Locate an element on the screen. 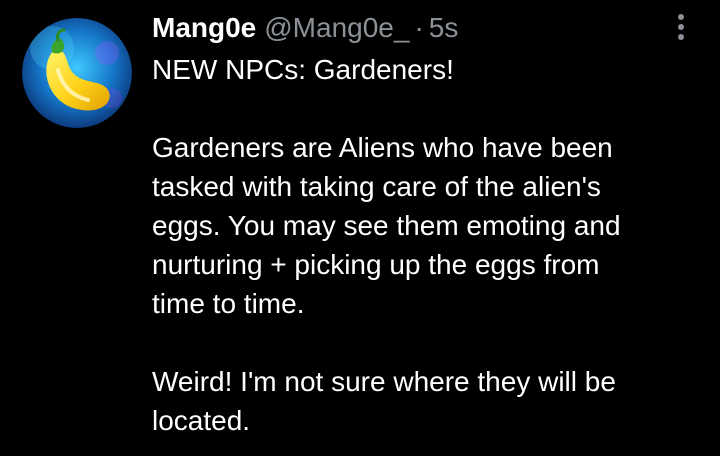  more-options-button is located at coordinates (681, 27).